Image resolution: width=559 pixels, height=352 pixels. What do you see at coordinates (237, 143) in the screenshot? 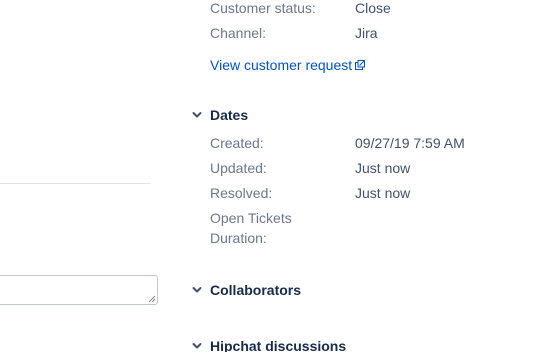
I see `created-label: Created:` at bounding box center [237, 143].